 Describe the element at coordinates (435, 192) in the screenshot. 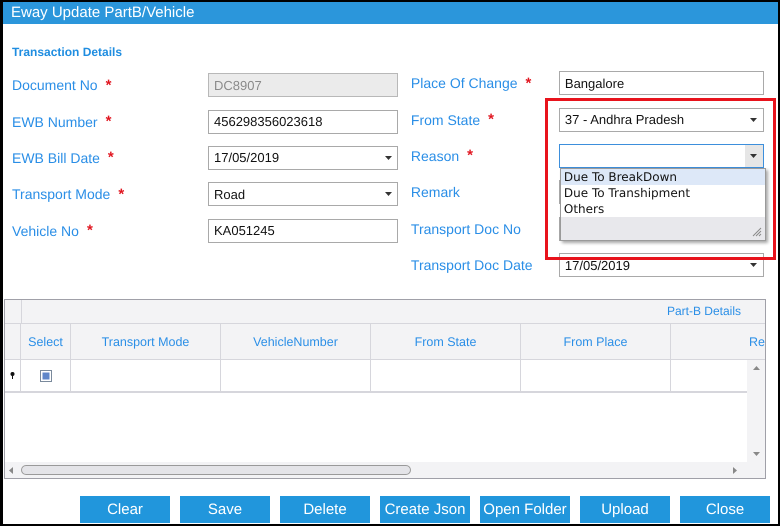

I see `field-label: Remark` at that location.